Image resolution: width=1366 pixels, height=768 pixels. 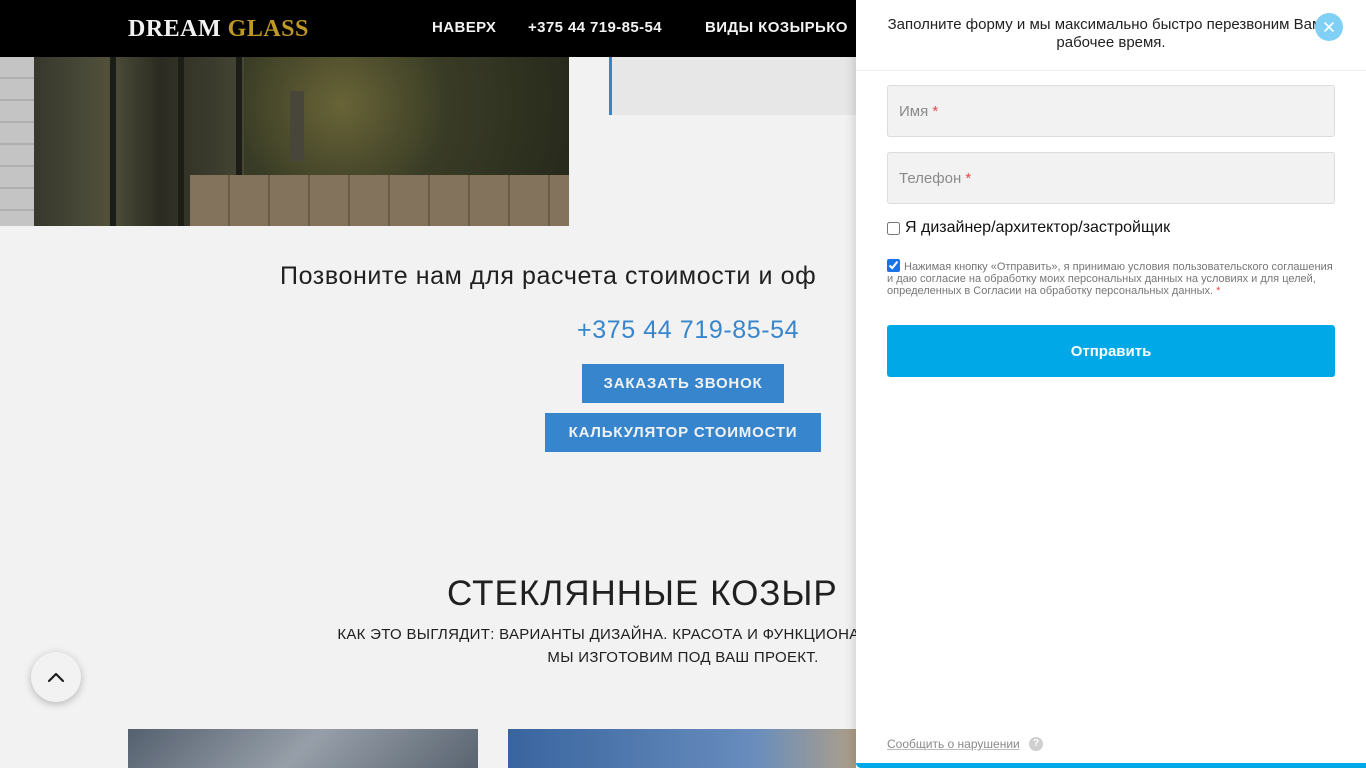 I want to click on close-button, so click(x=1329, y=27).